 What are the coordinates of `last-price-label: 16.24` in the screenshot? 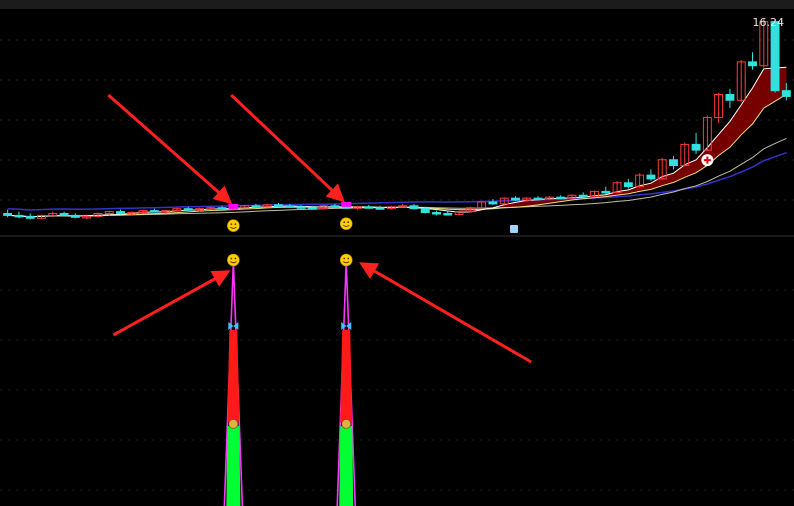 It's located at (768, 22).